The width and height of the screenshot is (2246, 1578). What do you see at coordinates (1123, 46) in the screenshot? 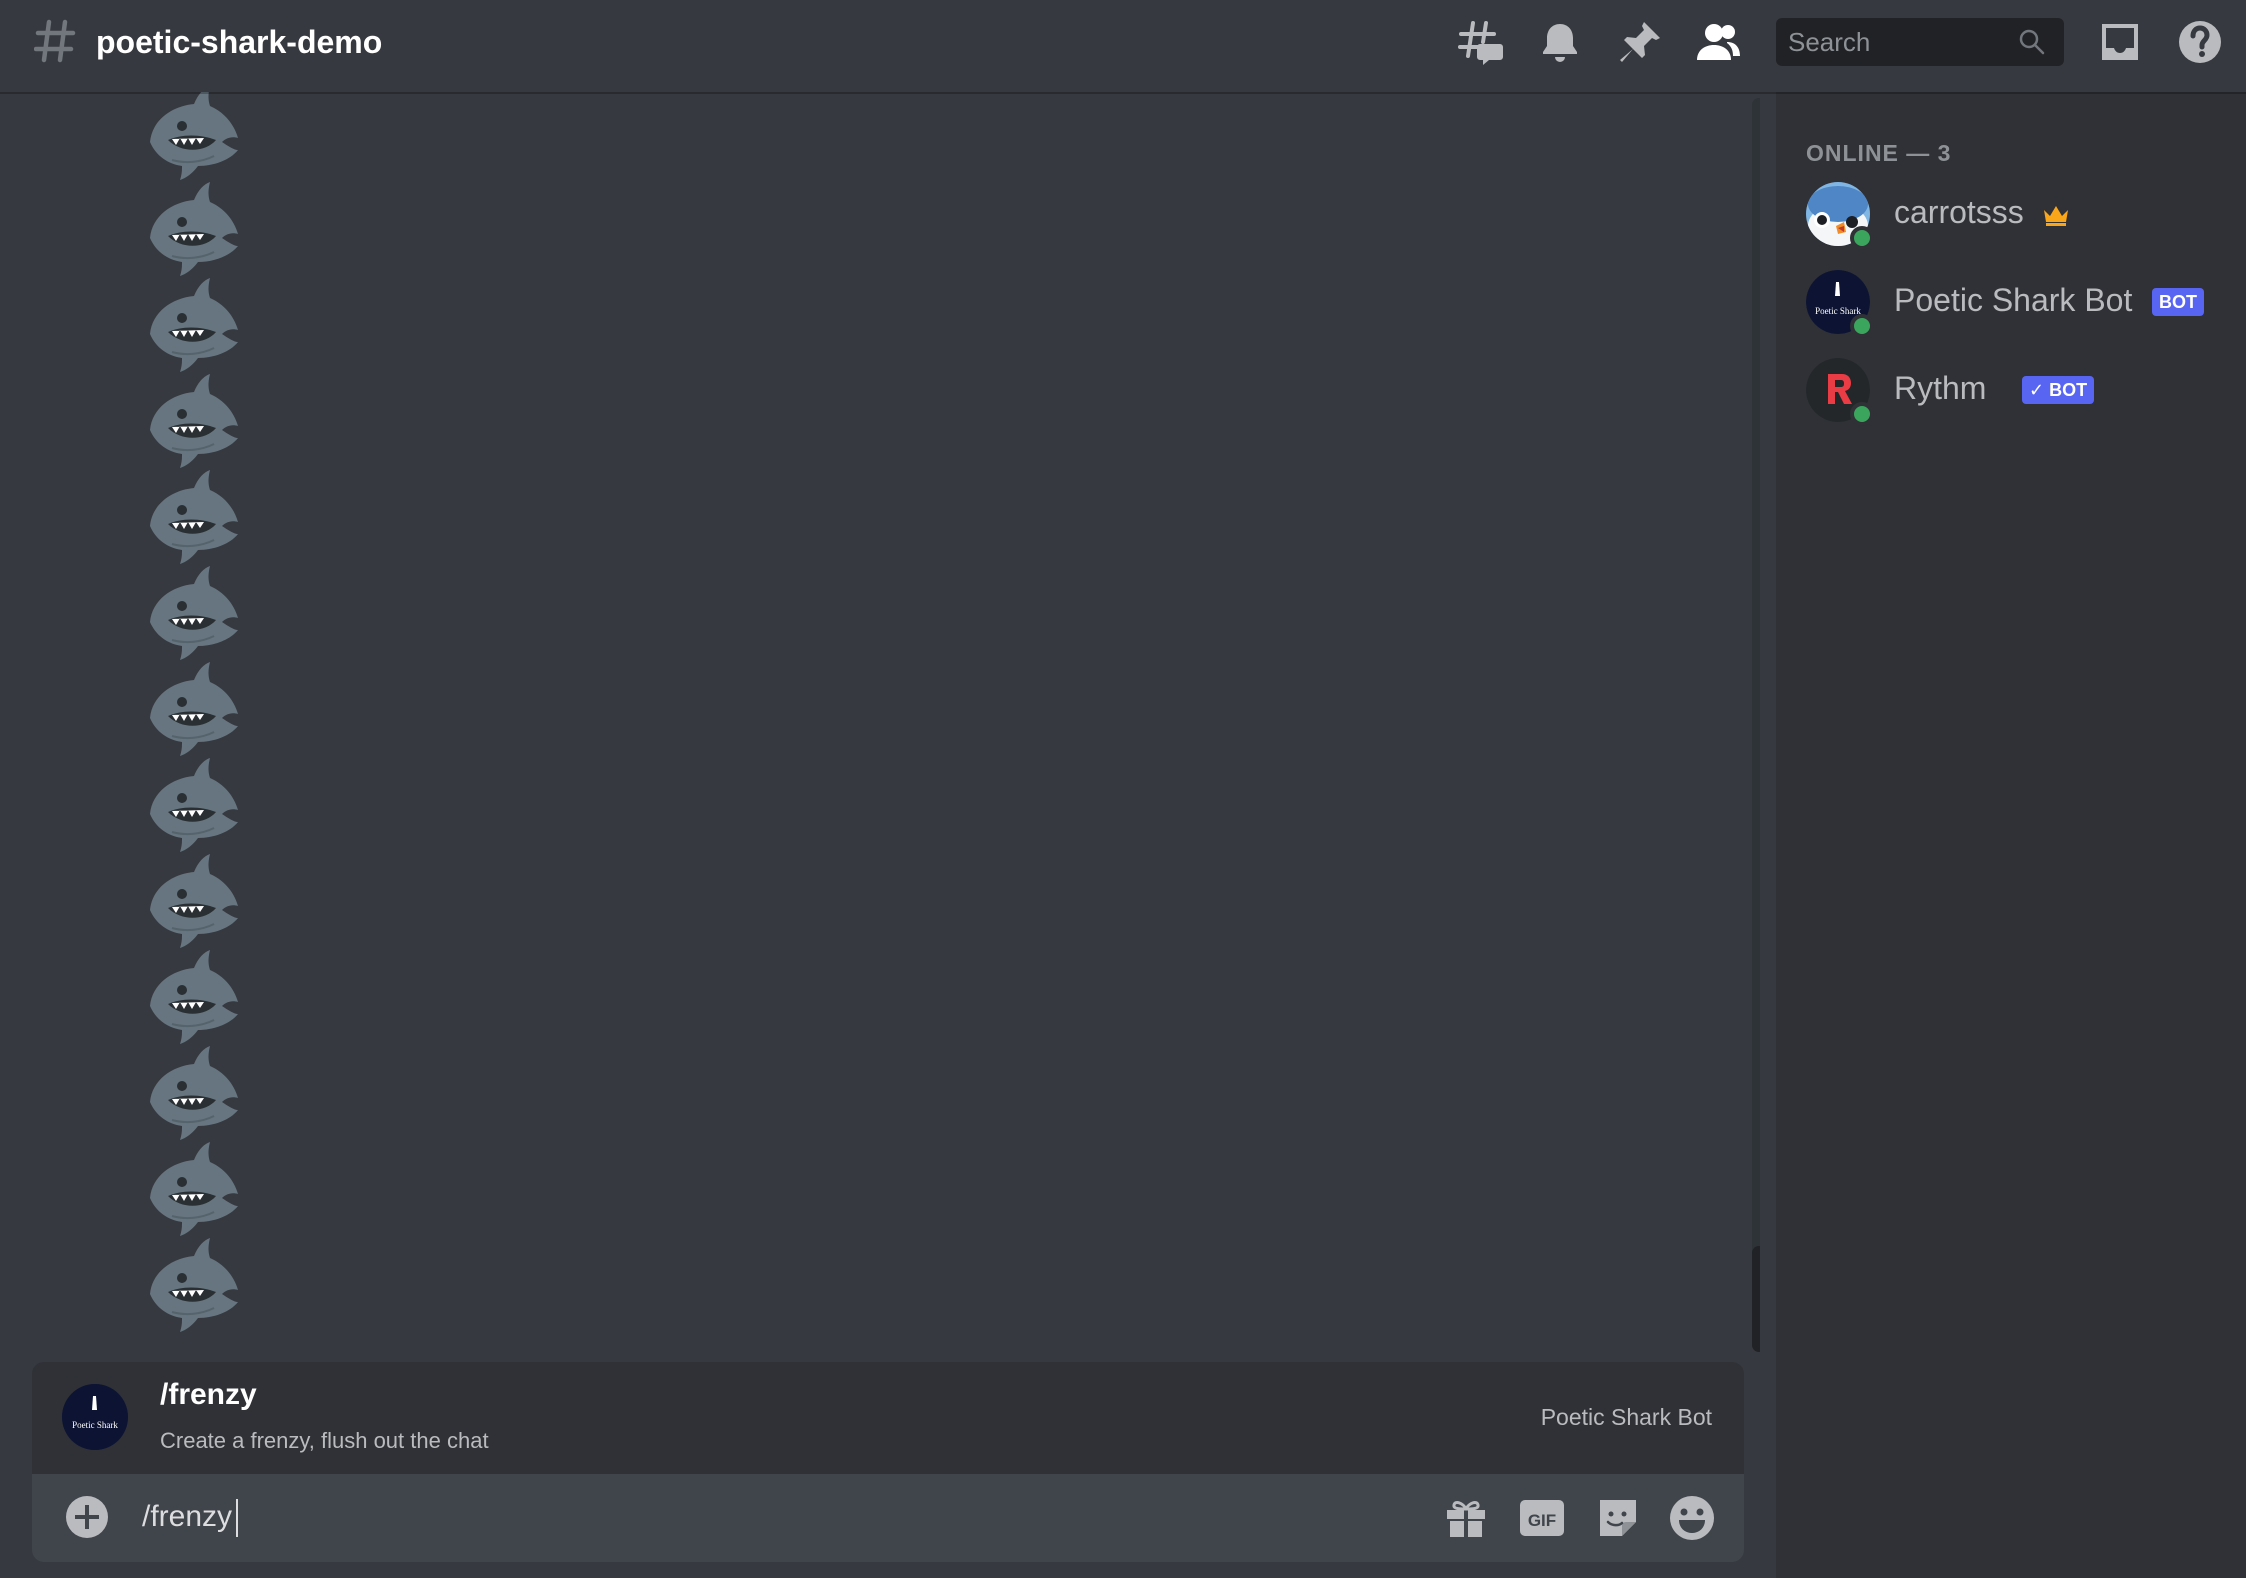
I see `channel-header: poetic-shark-demo` at bounding box center [1123, 46].